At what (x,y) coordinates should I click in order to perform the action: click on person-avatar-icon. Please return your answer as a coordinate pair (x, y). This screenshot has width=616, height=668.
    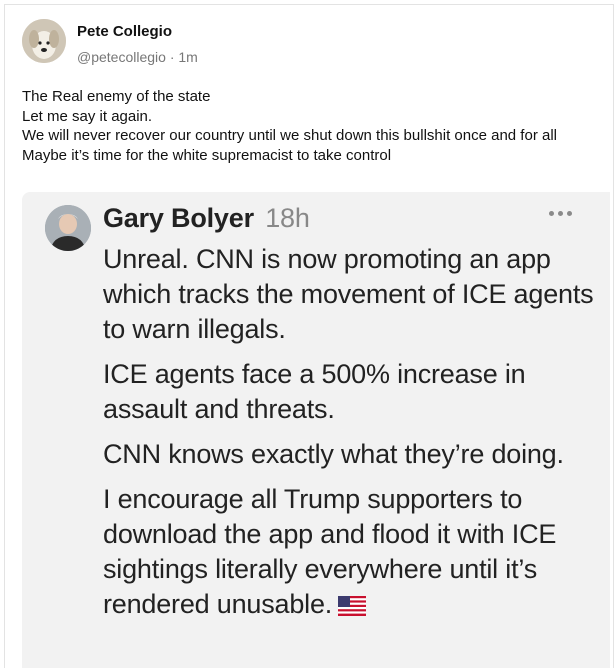
    Looking at the image, I should click on (68, 228).